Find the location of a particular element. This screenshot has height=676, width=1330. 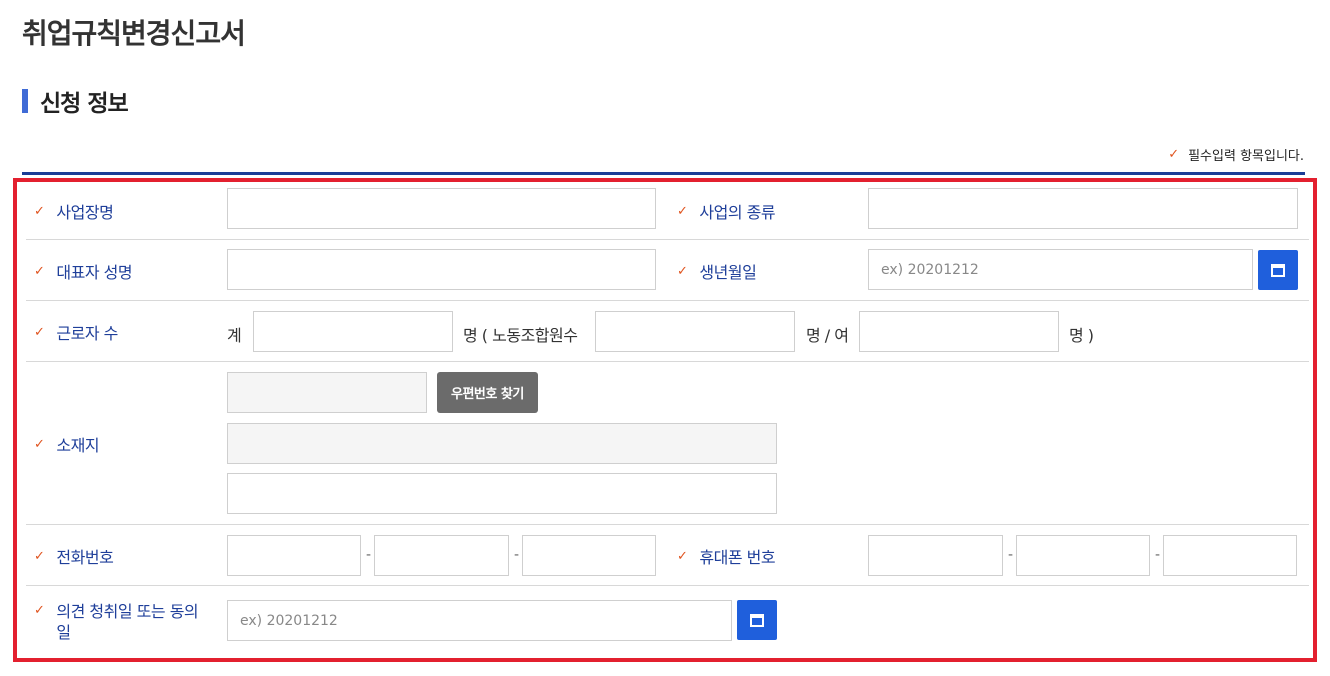

workers-union-input is located at coordinates (695, 331).